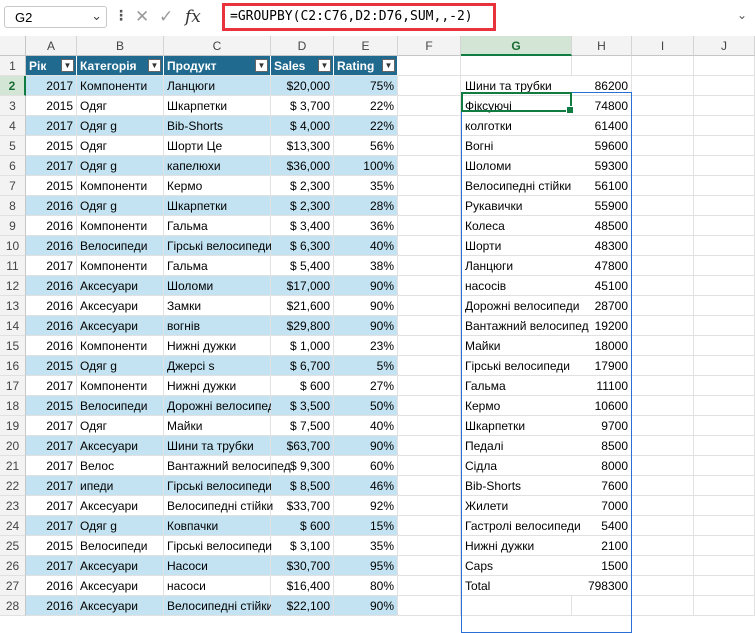 This screenshot has height=633, width=755. Describe the element at coordinates (516, 106) in the screenshot. I see `groupby-product-cell: Фіксуючі` at that location.